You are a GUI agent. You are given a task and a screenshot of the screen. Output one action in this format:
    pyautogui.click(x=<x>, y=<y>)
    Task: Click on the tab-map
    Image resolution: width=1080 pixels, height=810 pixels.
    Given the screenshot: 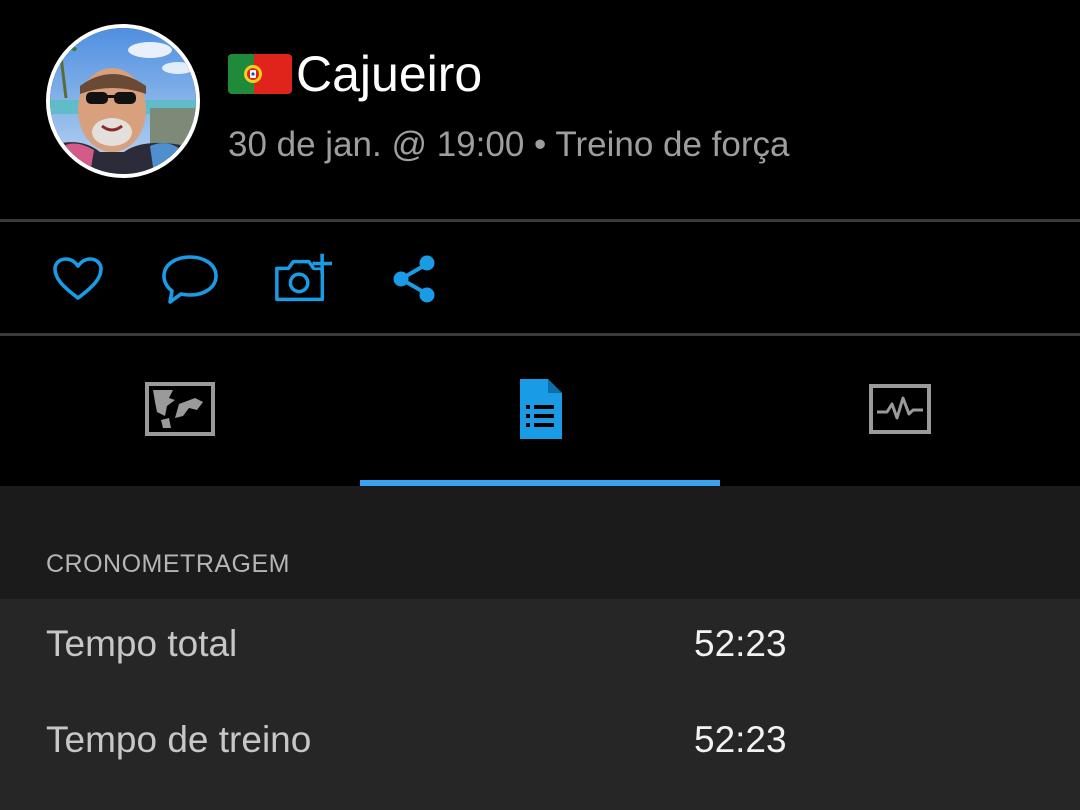 What is the action you would take?
    pyautogui.click(x=180, y=409)
    